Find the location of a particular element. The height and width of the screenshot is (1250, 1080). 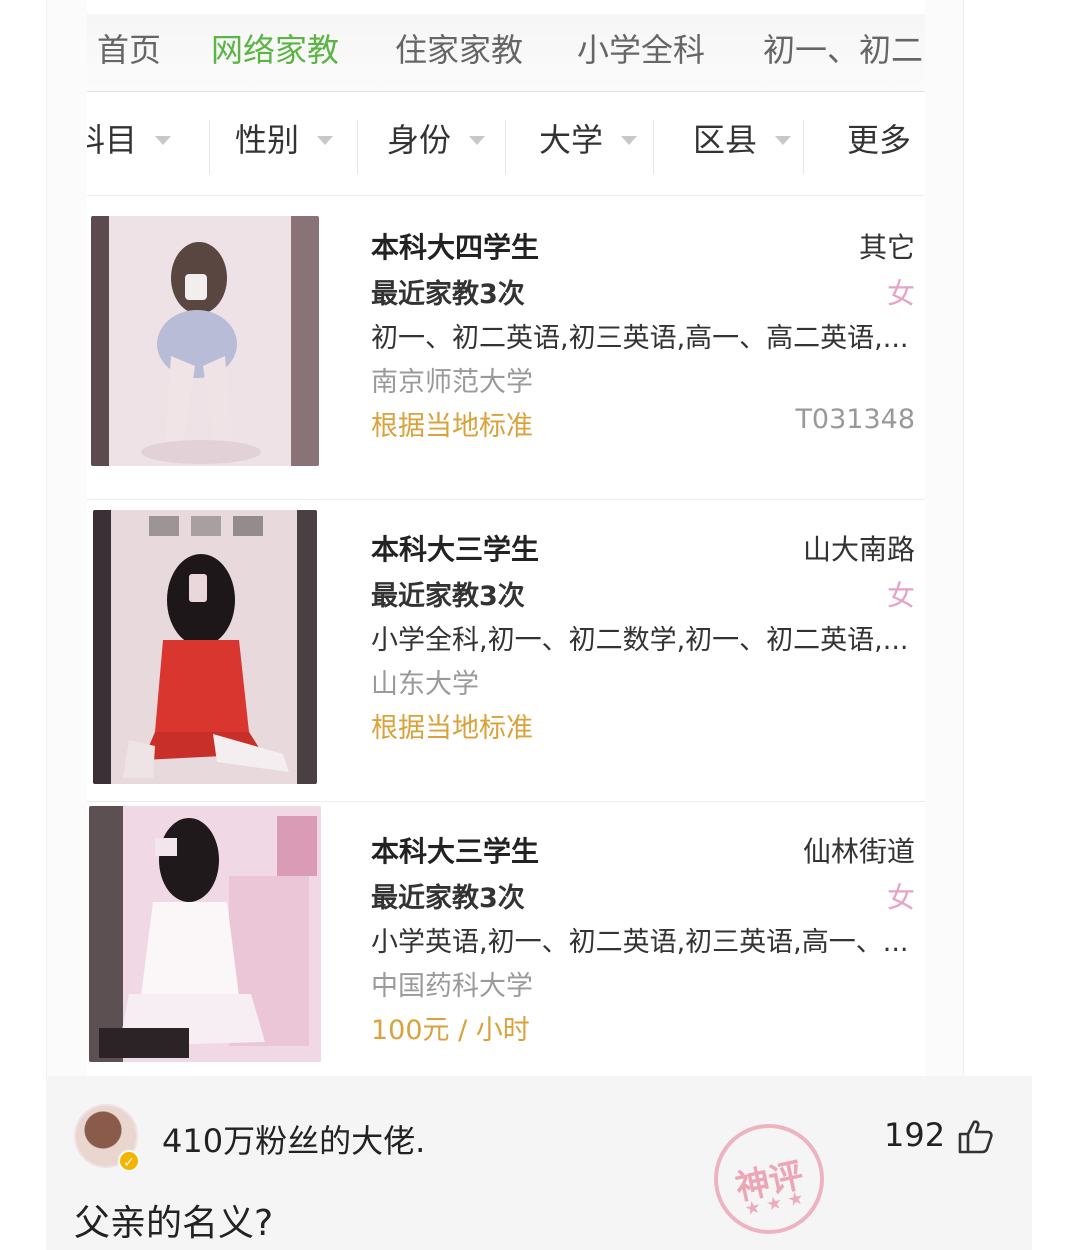

tutor-location: 仙林街道 is located at coordinates (858, 851).